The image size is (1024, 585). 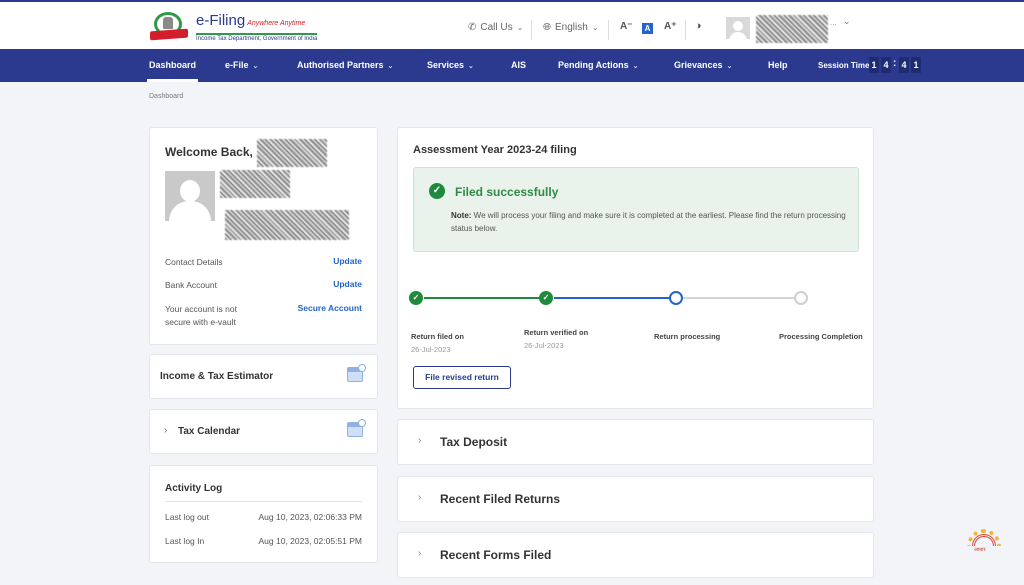 I want to click on call-us-dropdown: ✆ Call Us ⌄, so click(x=495, y=27).